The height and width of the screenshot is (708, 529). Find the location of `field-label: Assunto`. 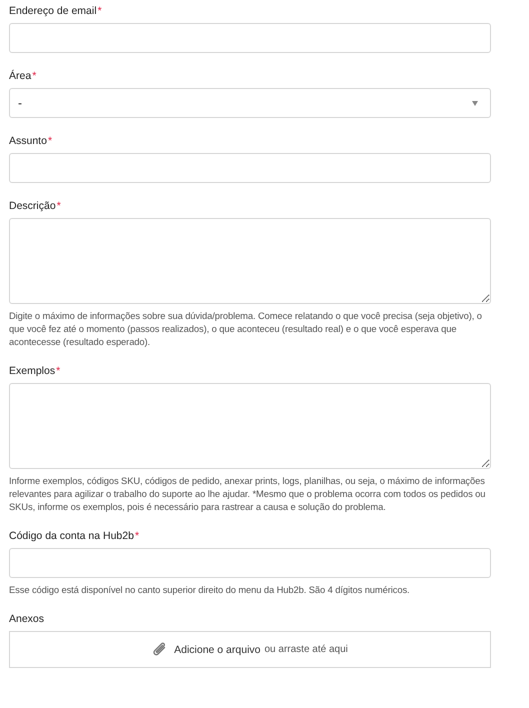

field-label: Assunto is located at coordinates (28, 141).